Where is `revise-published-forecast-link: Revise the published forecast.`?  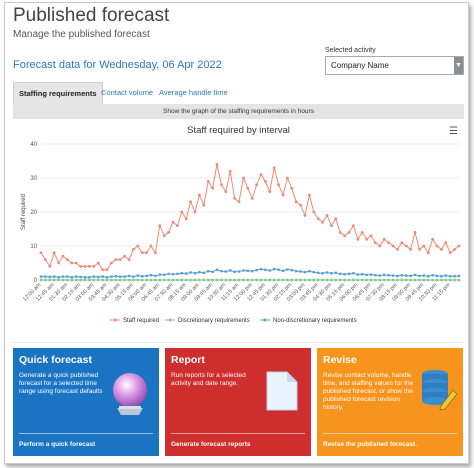
revise-published-forecast-link: Revise the published forecast. is located at coordinates (370, 444).